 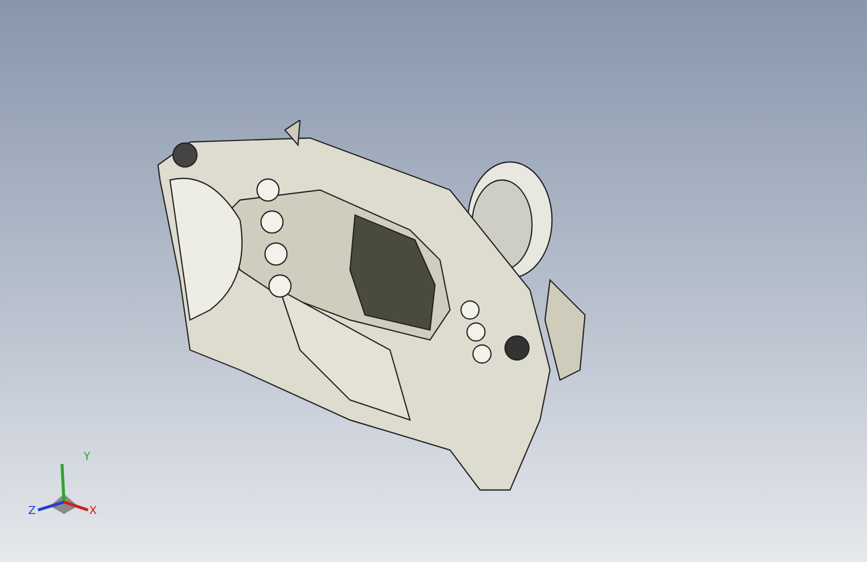 I want to click on axis-label: Z, so click(x=32, y=510).